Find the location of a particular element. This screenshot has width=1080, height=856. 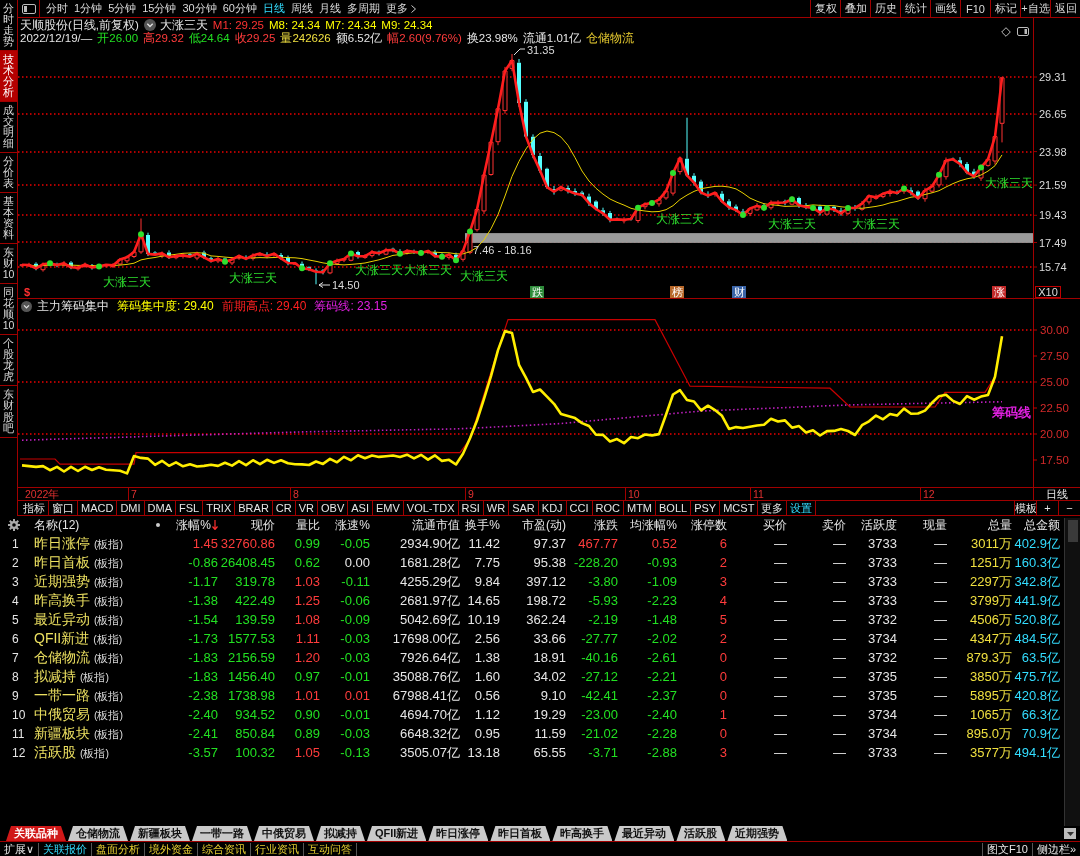

related-tab: 关联品种 is located at coordinates (36, 833).